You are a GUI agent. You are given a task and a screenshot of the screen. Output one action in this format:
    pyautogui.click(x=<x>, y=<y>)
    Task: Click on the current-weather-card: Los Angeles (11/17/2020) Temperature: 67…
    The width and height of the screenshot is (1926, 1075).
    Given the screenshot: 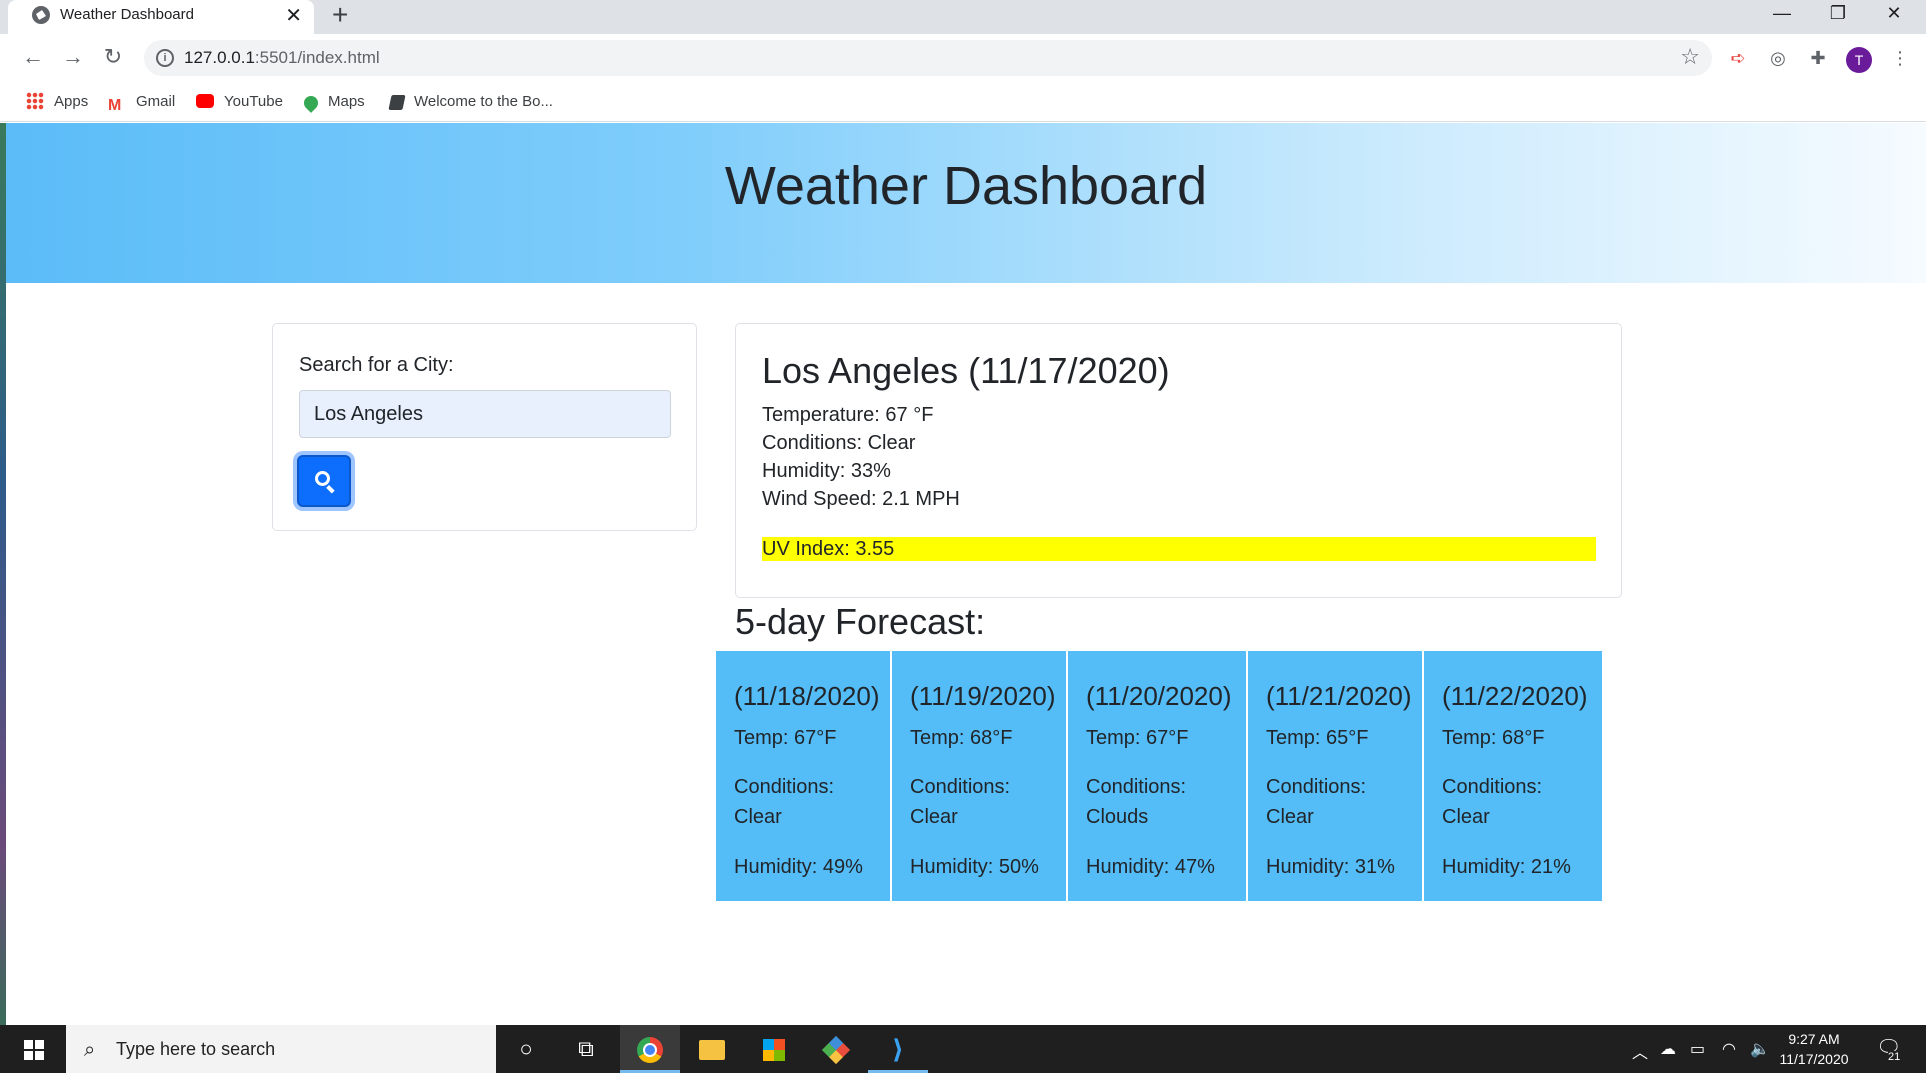 What is the action you would take?
    pyautogui.click(x=1178, y=460)
    